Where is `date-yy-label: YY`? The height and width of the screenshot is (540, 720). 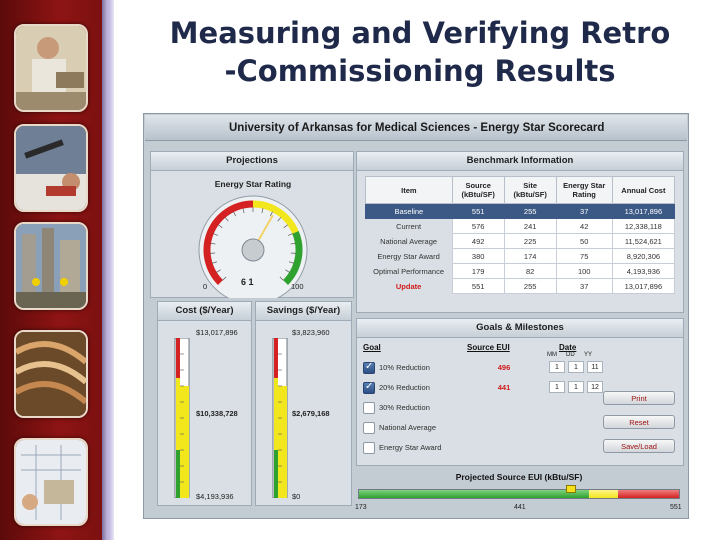
date-yy-label: YY is located at coordinates (588, 355).